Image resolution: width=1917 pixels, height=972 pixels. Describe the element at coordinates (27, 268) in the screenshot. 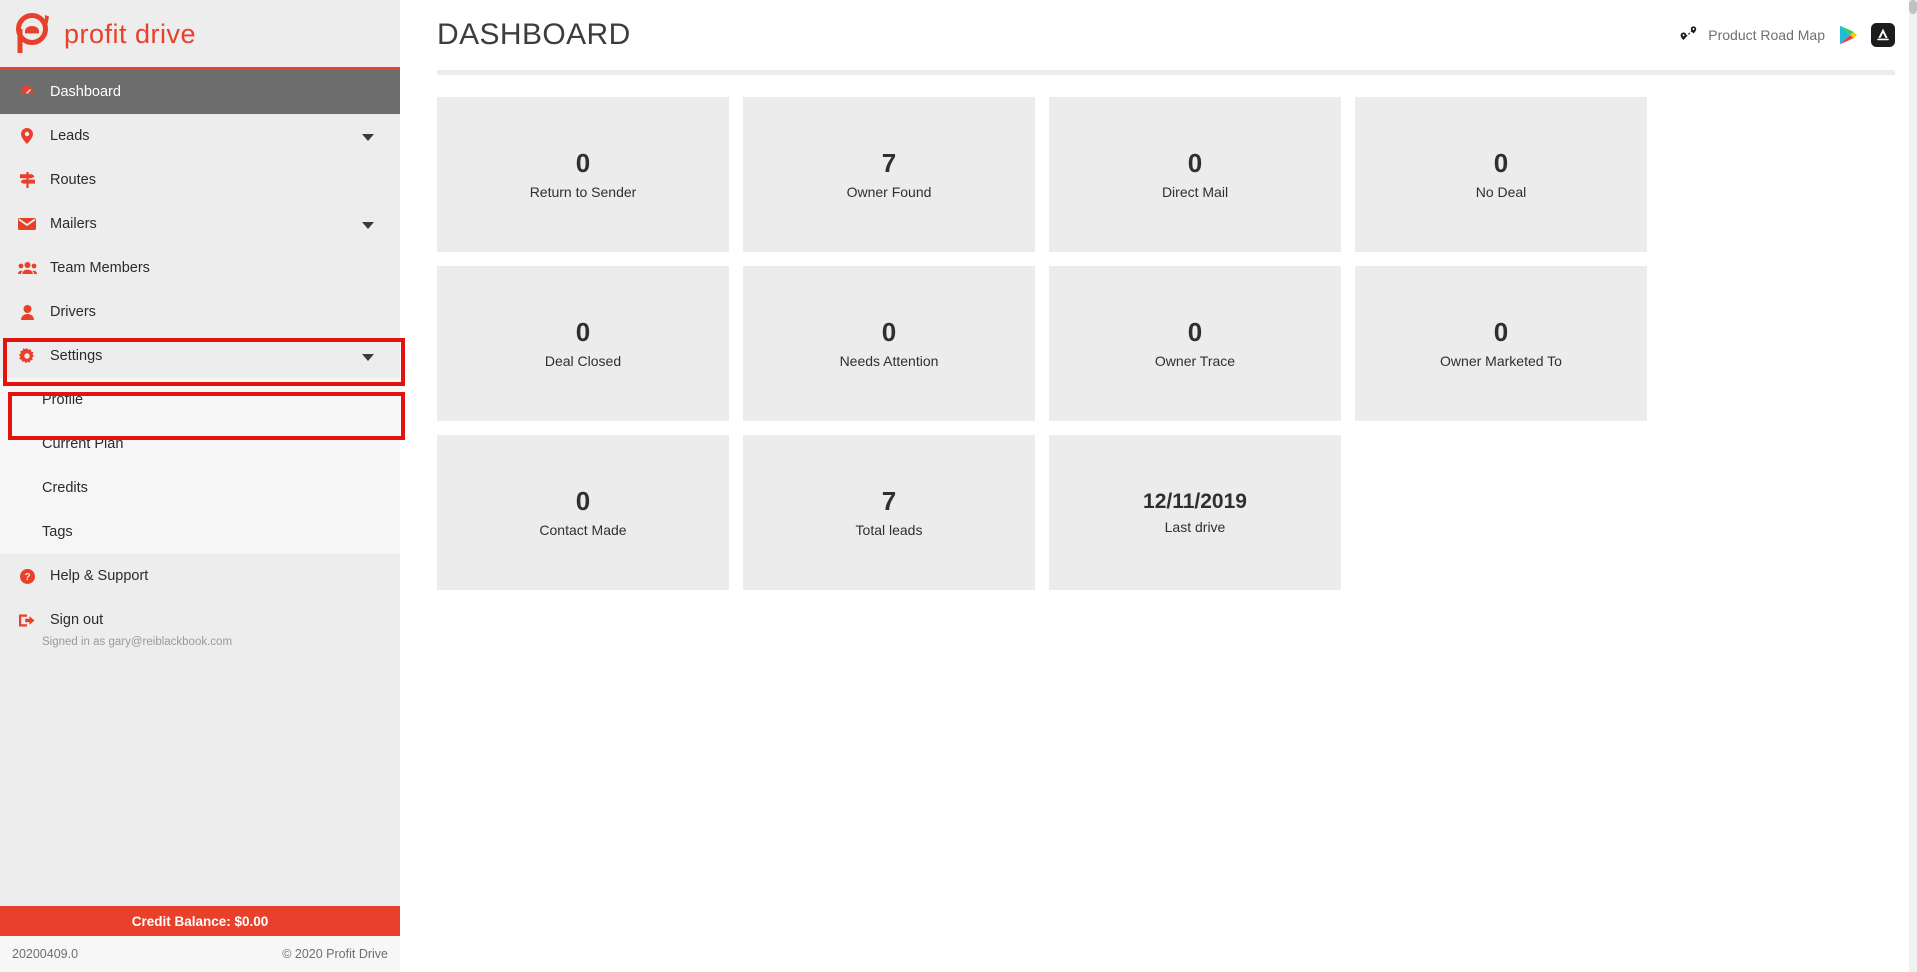

I see `users-group-icon` at that location.